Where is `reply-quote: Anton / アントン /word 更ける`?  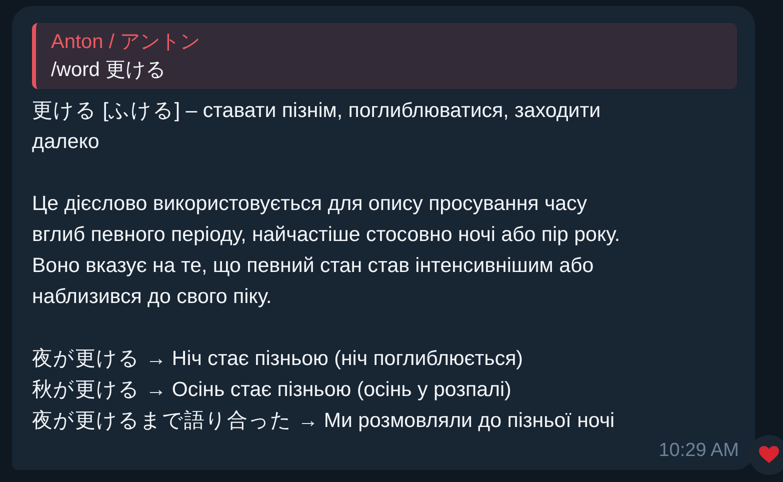
reply-quote: Anton / アントン /word 更ける is located at coordinates (384, 56).